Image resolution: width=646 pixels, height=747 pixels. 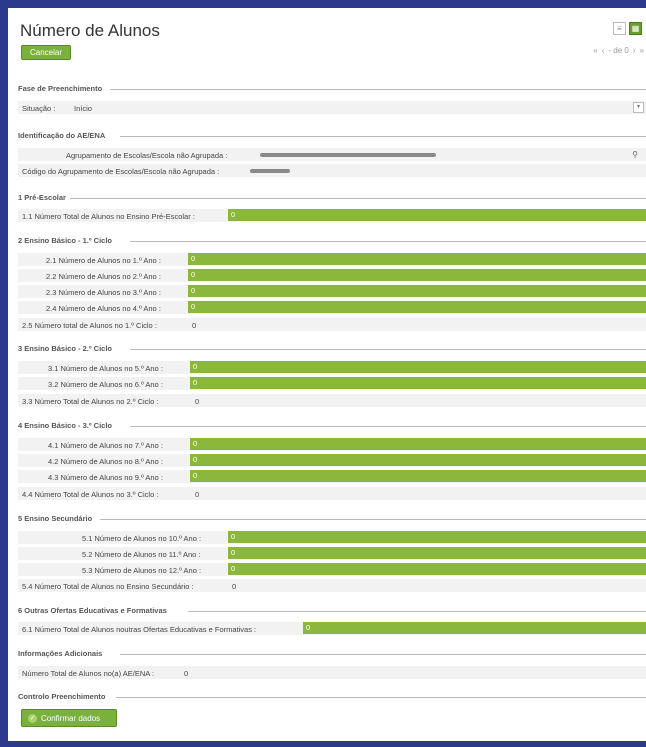 What do you see at coordinates (83, 108) in the screenshot?
I see `situacao-value: Início` at bounding box center [83, 108].